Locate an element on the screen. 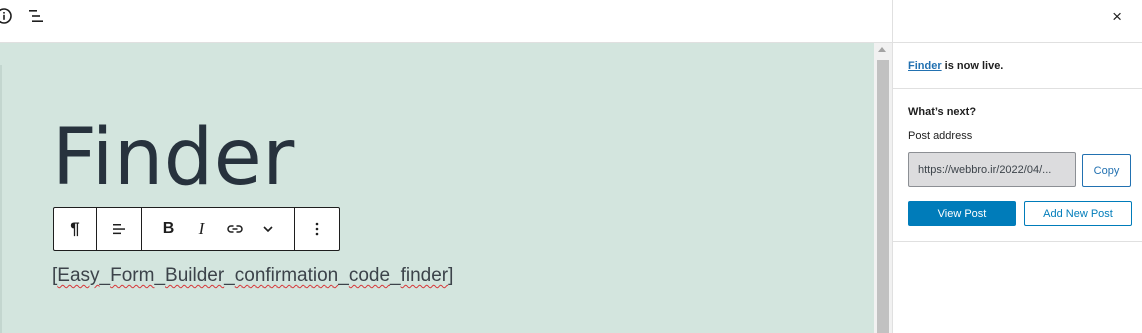 Image resolution: width=1142 pixels, height=333 pixels. whats-next-heading: What’s next? is located at coordinates (942, 112).